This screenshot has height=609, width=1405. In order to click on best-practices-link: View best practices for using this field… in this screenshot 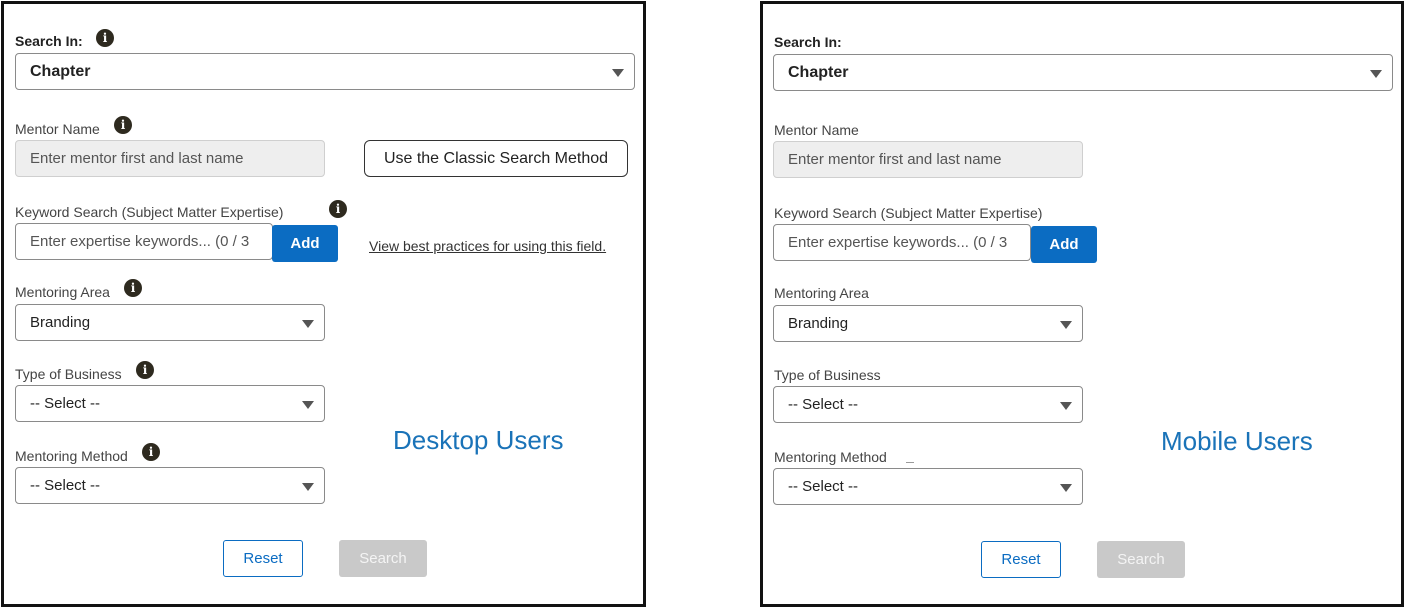, I will do `click(487, 246)`.